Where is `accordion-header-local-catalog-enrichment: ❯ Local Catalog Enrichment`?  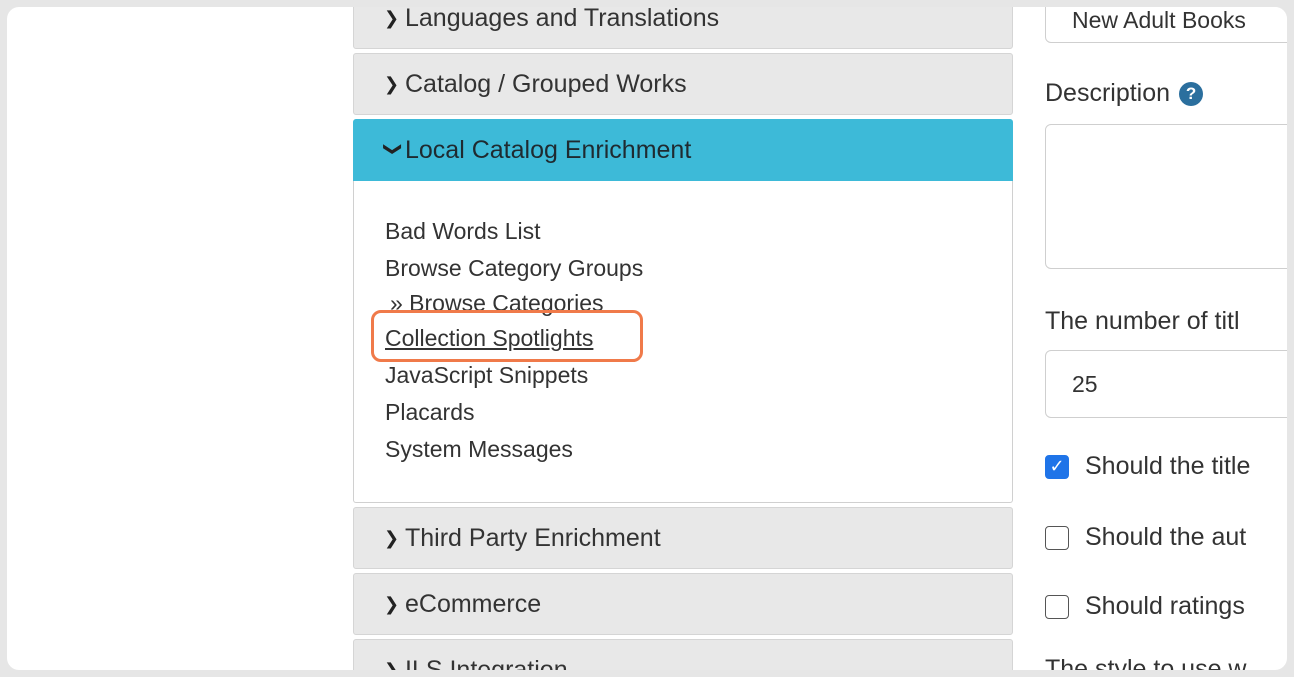 accordion-header-local-catalog-enrichment: ❯ Local Catalog Enrichment is located at coordinates (683, 150).